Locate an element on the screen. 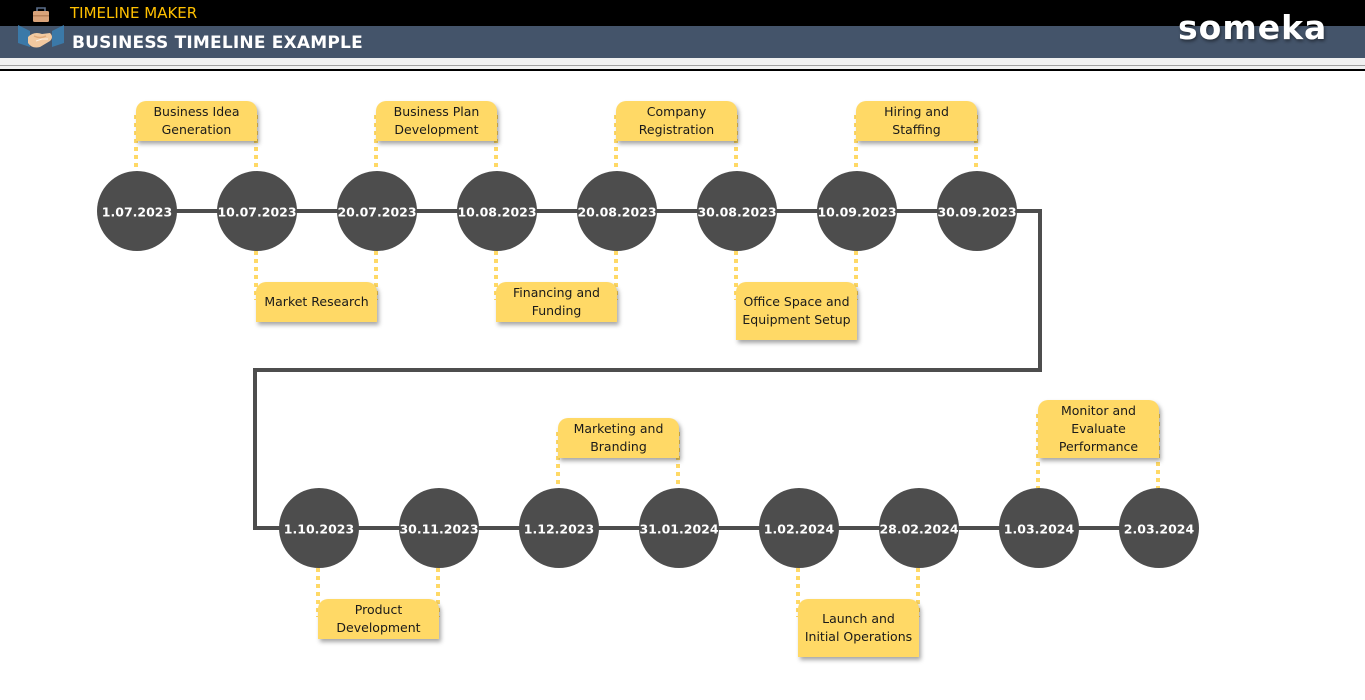 The image size is (1365, 700). event-callout: Marketing and Branding is located at coordinates (618, 438).